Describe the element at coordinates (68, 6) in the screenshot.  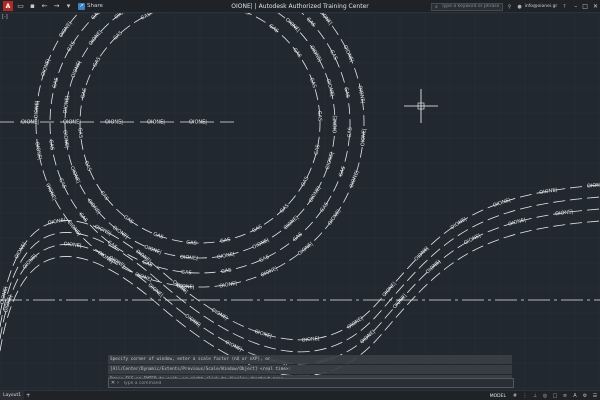
I see `dropdown-arrow-icon: ▾` at that location.